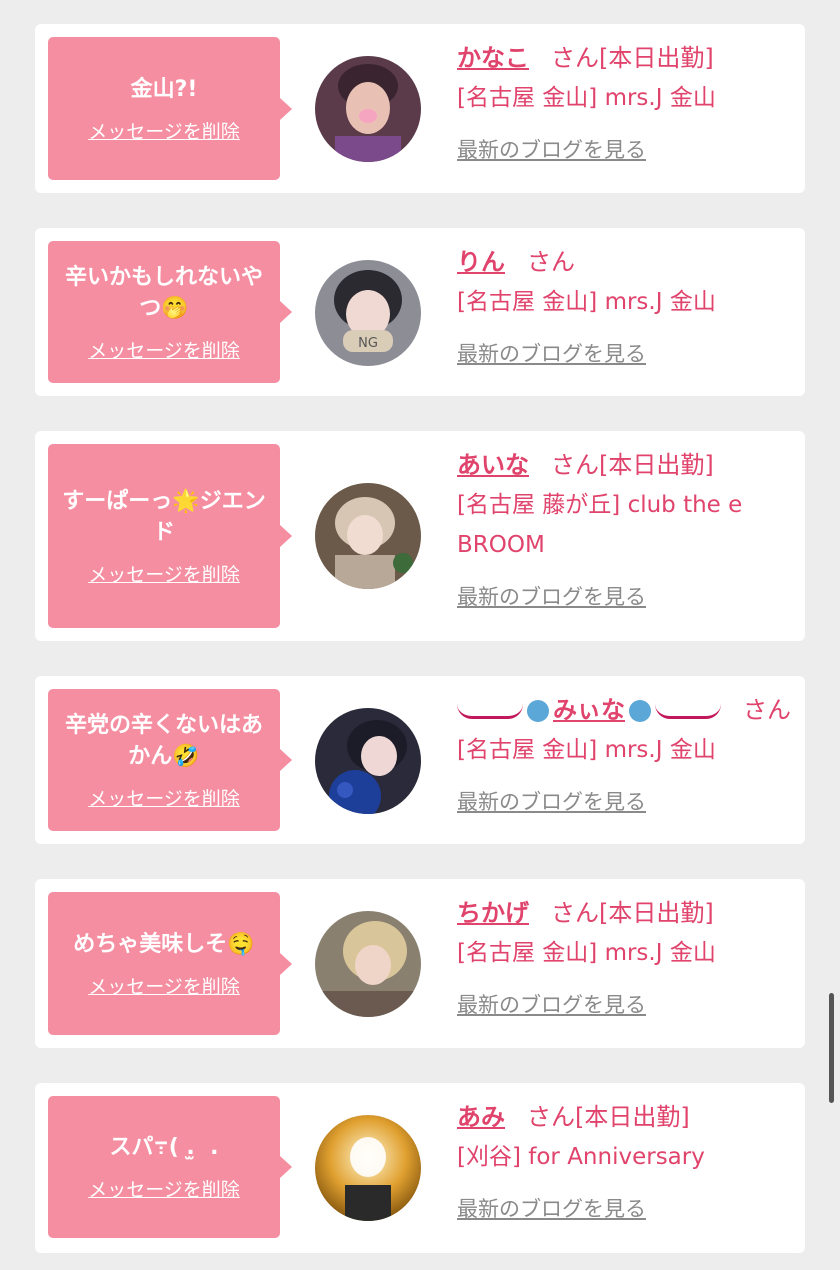 This screenshot has width=840, height=1270. What do you see at coordinates (163, 292) in the screenshot?
I see `message-text: 辛いかもしれないやつ🤭` at bounding box center [163, 292].